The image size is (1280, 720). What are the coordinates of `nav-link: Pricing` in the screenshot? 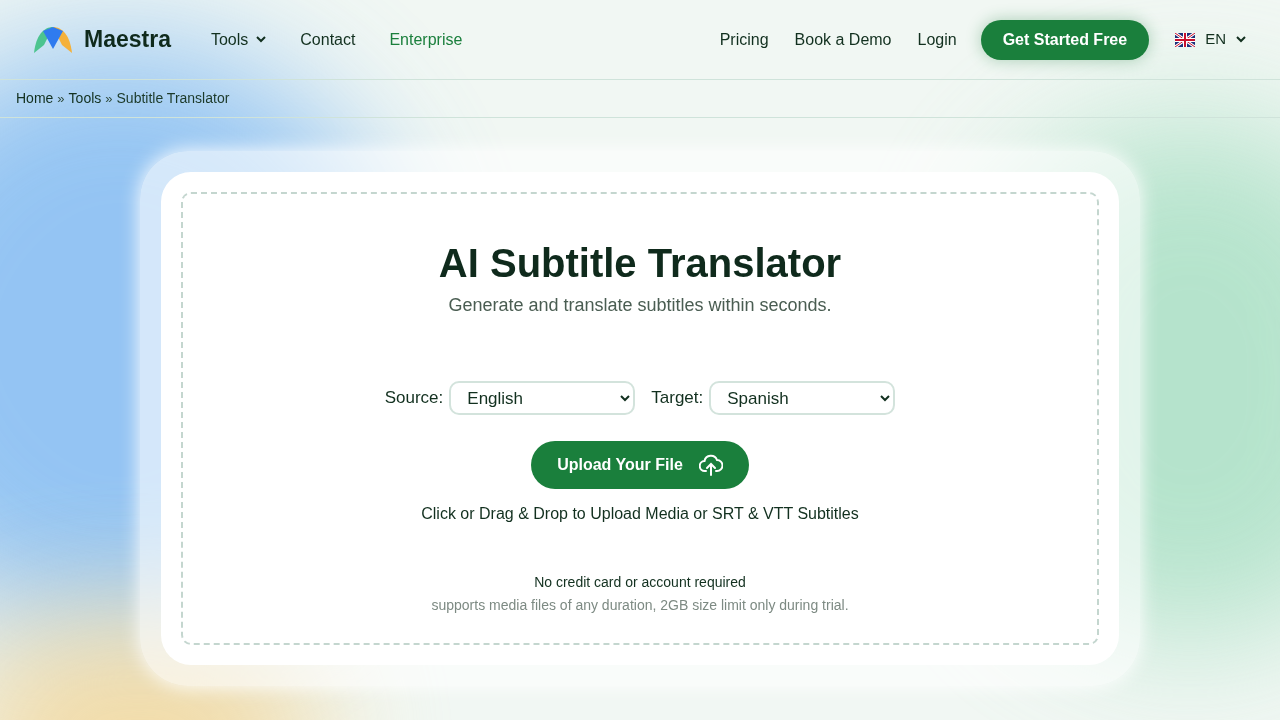 It's located at (744, 39).